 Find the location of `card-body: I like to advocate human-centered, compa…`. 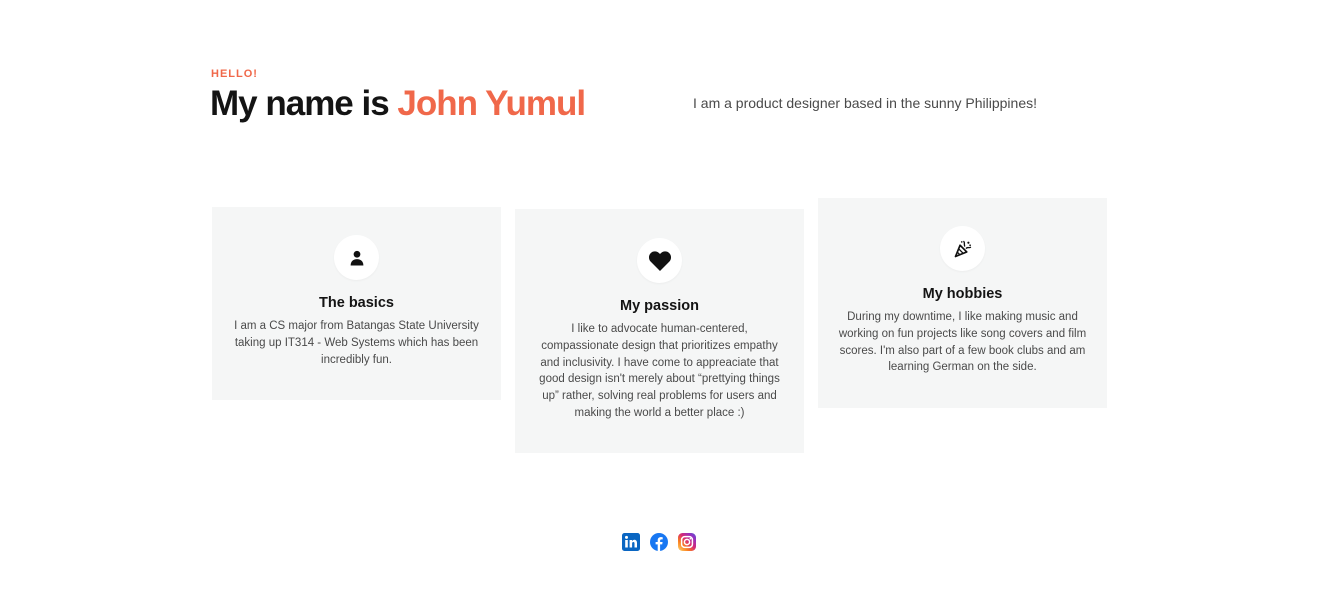

card-body: I like to advocate human-centered, compa… is located at coordinates (659, 371).